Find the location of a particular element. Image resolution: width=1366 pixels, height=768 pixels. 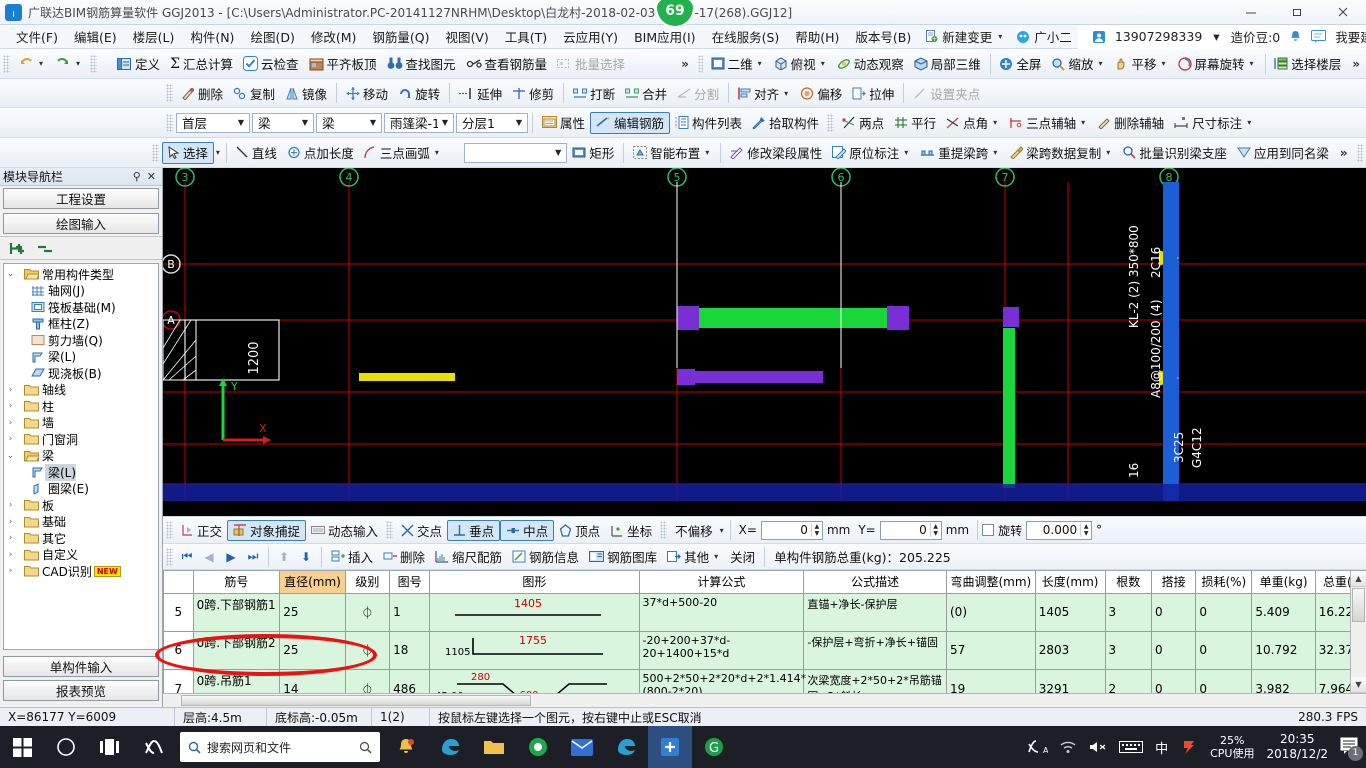

respan-beam-button: 重提梁跨 ▾ is located at coordinates (959, 153).